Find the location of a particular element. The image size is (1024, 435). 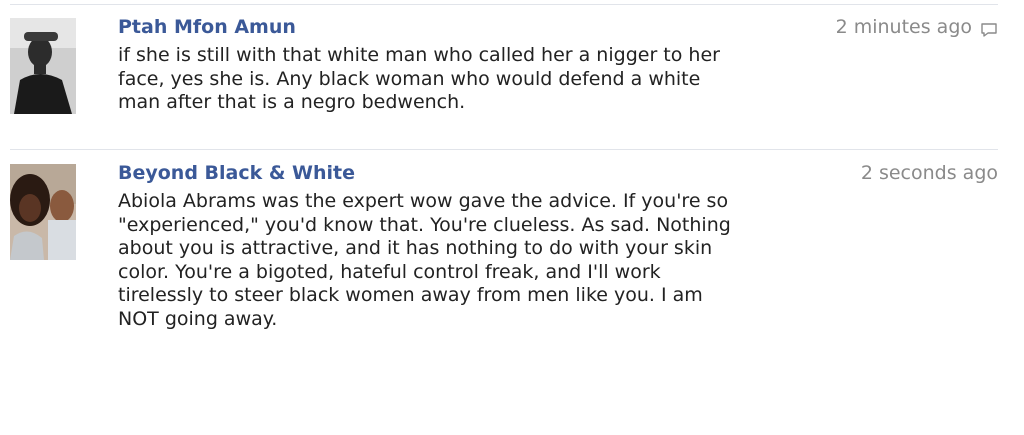

timestamp: 2 seconds ago is located at coordinates (929, 173).